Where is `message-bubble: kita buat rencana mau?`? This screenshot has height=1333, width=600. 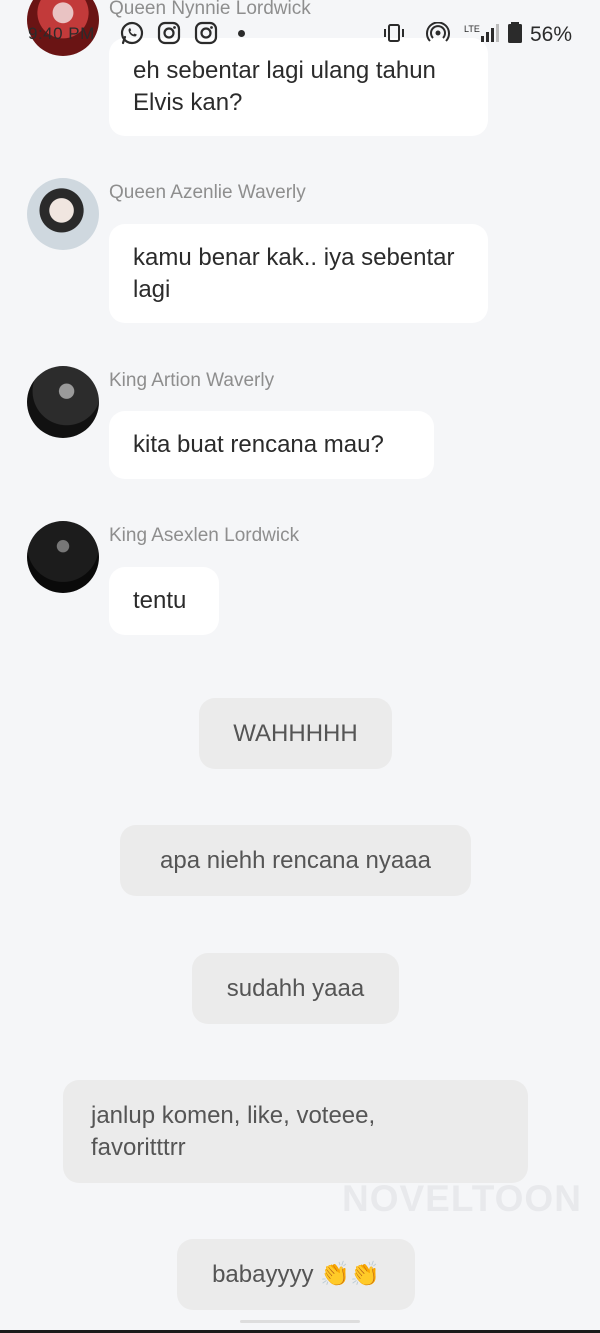 message-bubble: kita buat rencana mau? is located at coordinates (271, 445).